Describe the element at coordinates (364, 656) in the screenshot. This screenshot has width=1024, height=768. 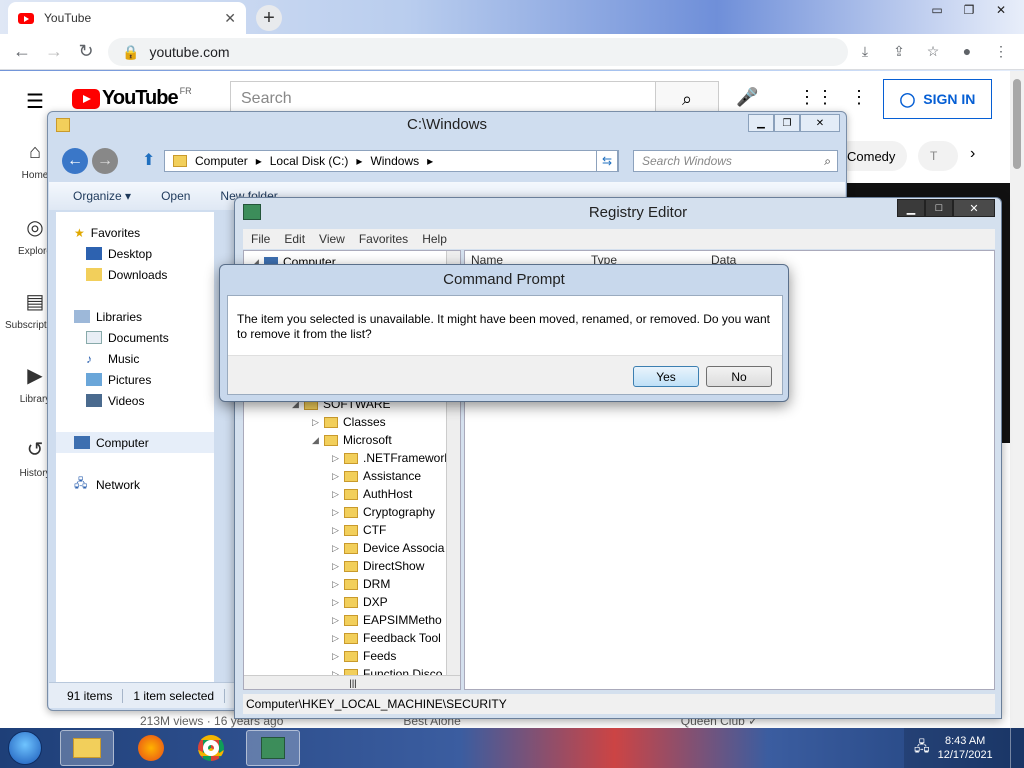
I see `tree-item-subkey: ▷ Feeds` at that location.